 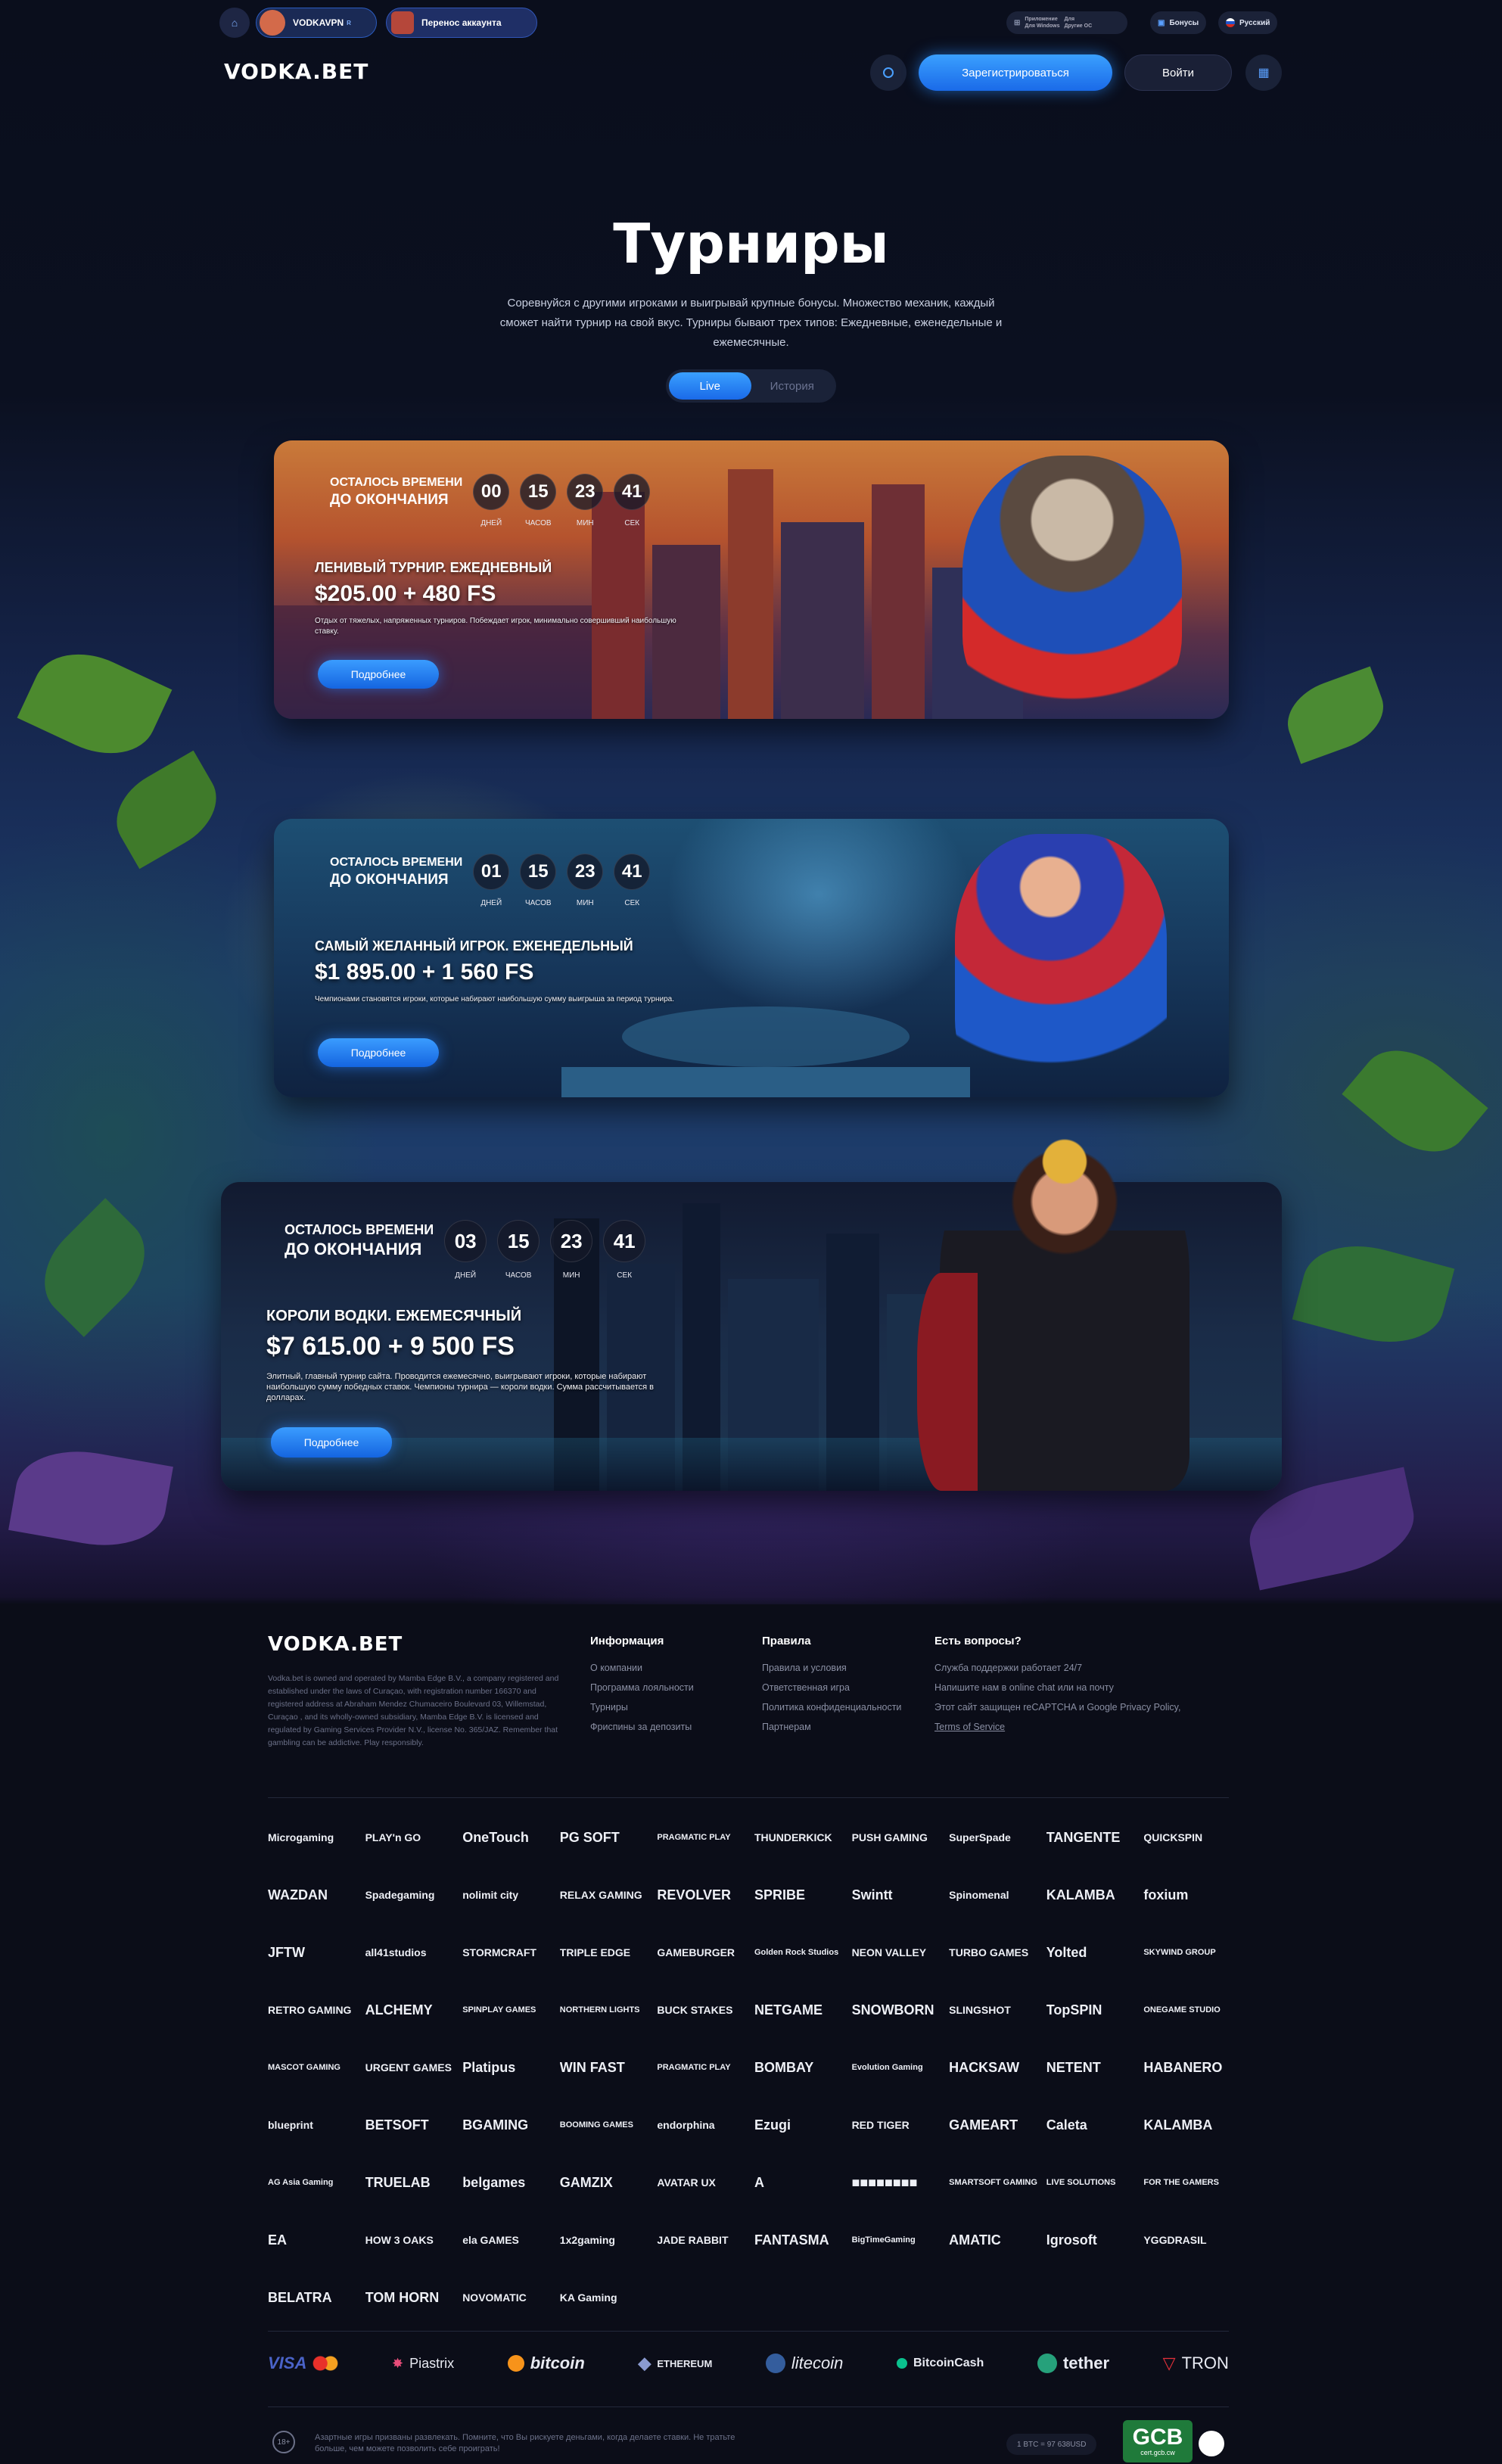 I want to click on provider-logo: AVATAR UX, so click(x=705, y=2182).